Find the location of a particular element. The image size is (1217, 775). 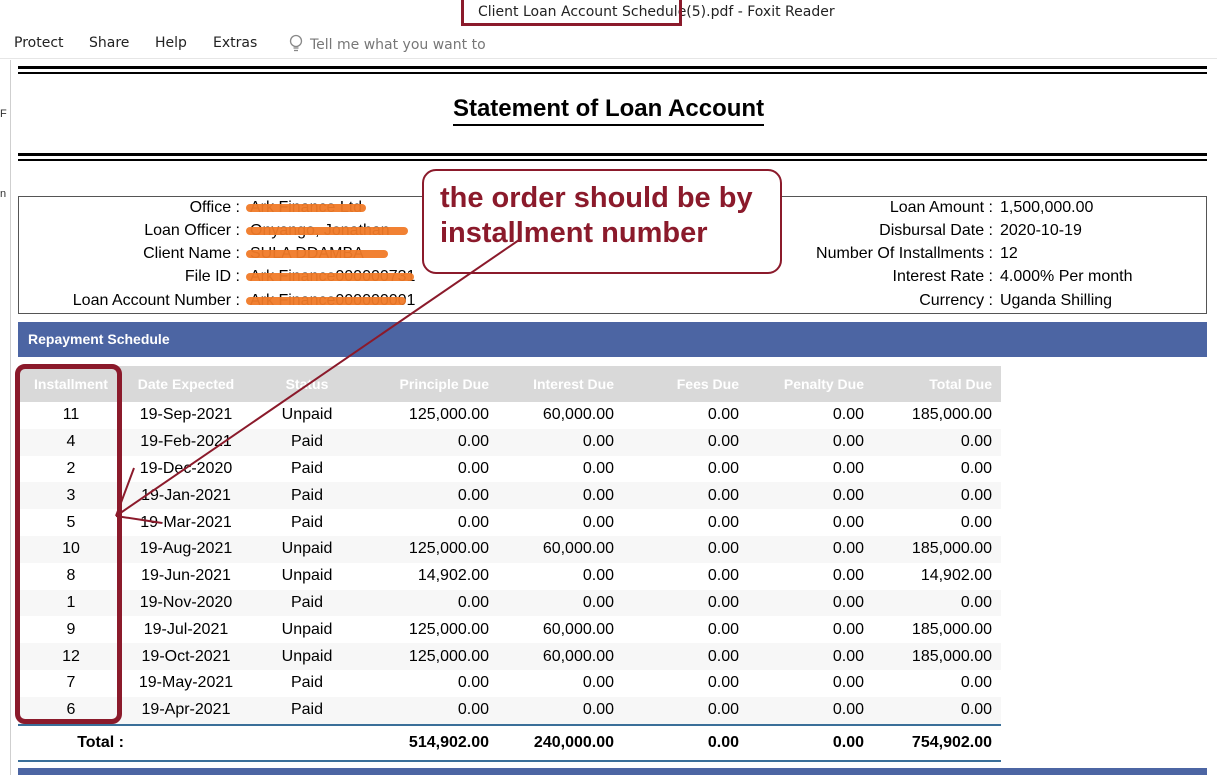

col-header-penalty-due: Penalty Due is located at coordinates (810, 384).